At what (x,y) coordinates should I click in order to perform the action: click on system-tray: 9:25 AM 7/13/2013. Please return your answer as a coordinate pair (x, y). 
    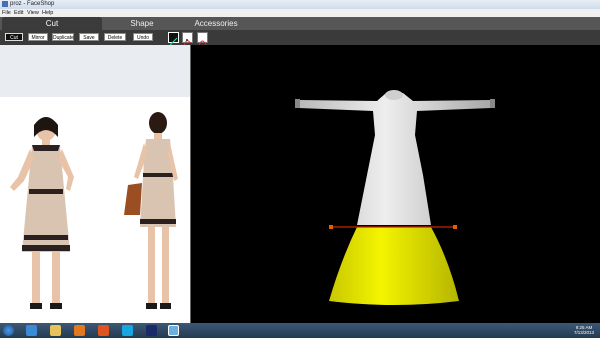
    Looking at the image, I should click on (555, 330).